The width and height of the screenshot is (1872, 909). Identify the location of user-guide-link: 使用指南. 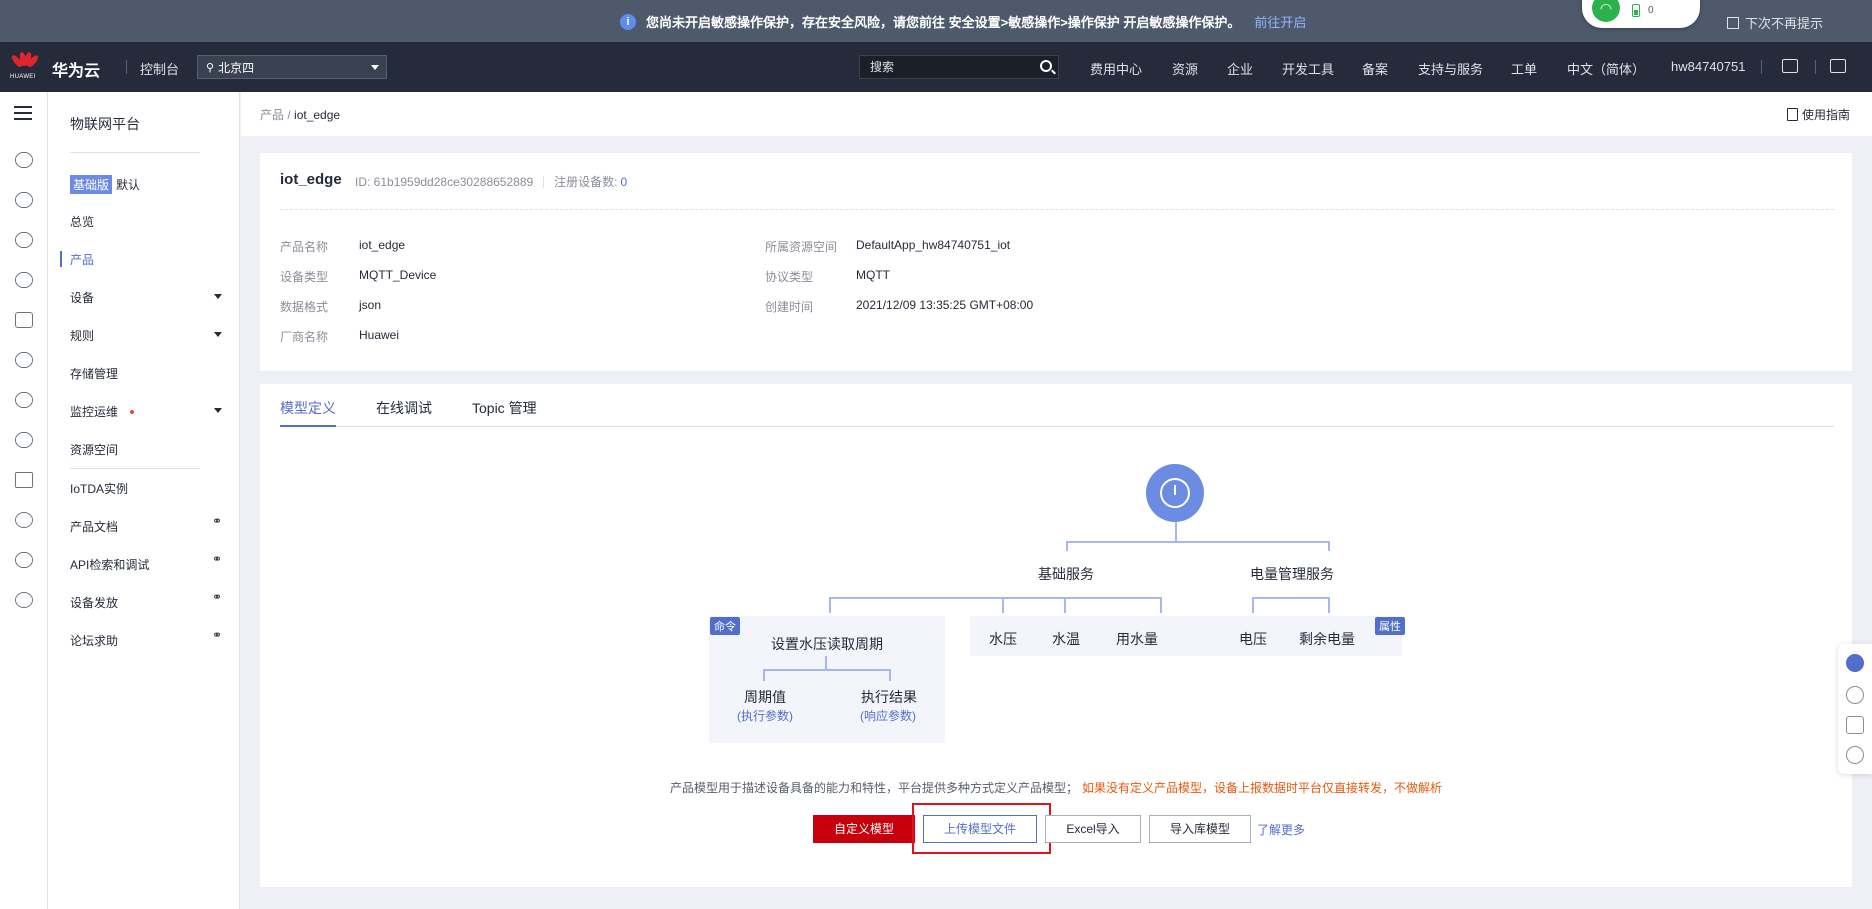
(1818, 114).